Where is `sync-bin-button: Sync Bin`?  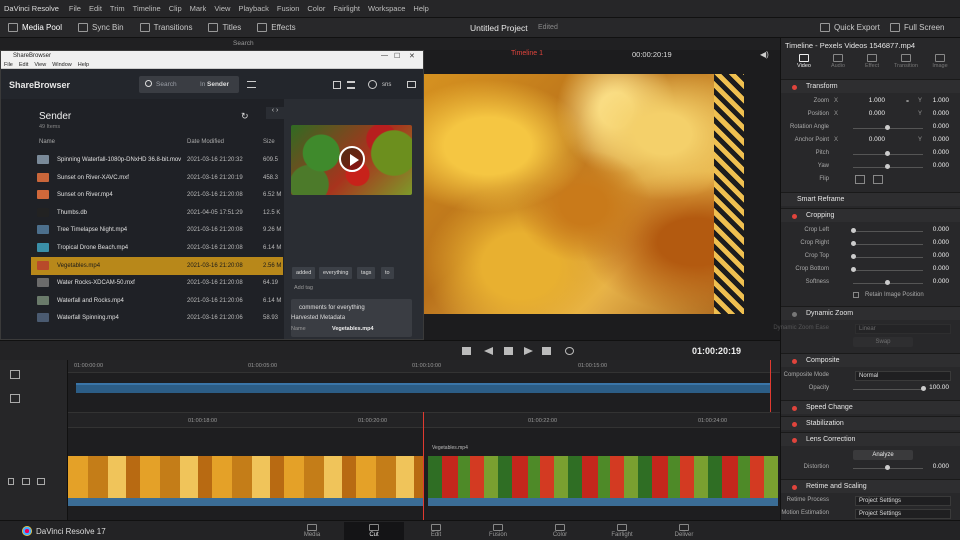
sync-bin-button: Sync Bin is located at coordinates (101, 28).